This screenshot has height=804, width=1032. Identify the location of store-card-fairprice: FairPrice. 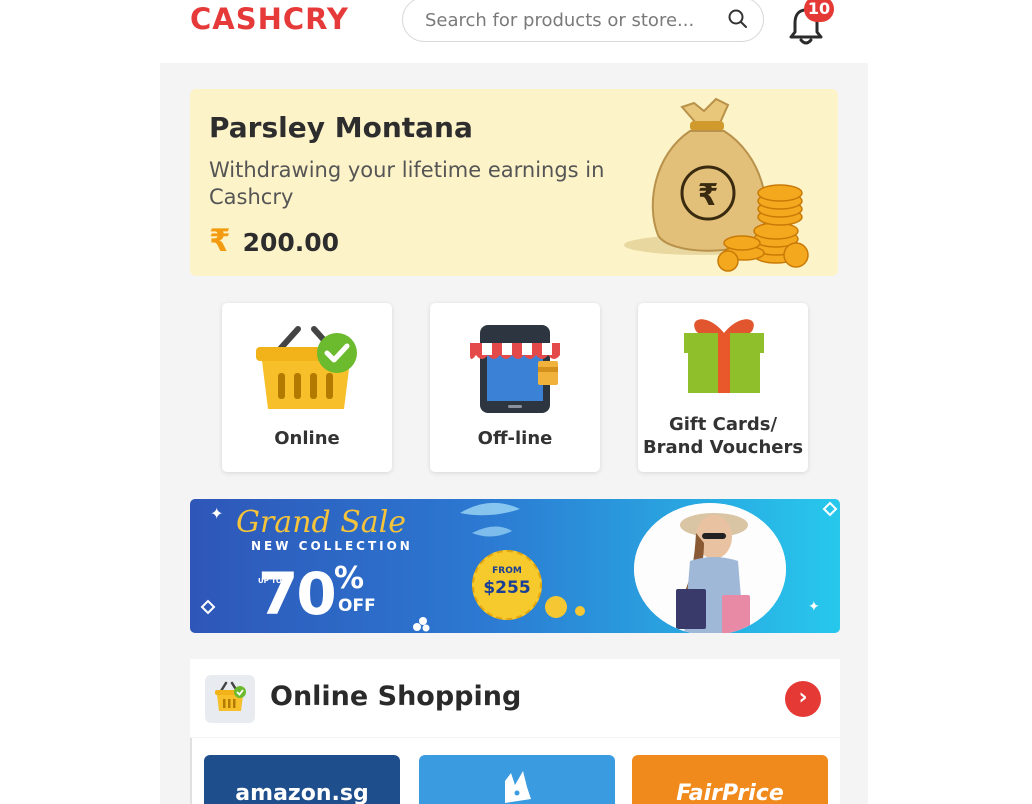
(730, 779).